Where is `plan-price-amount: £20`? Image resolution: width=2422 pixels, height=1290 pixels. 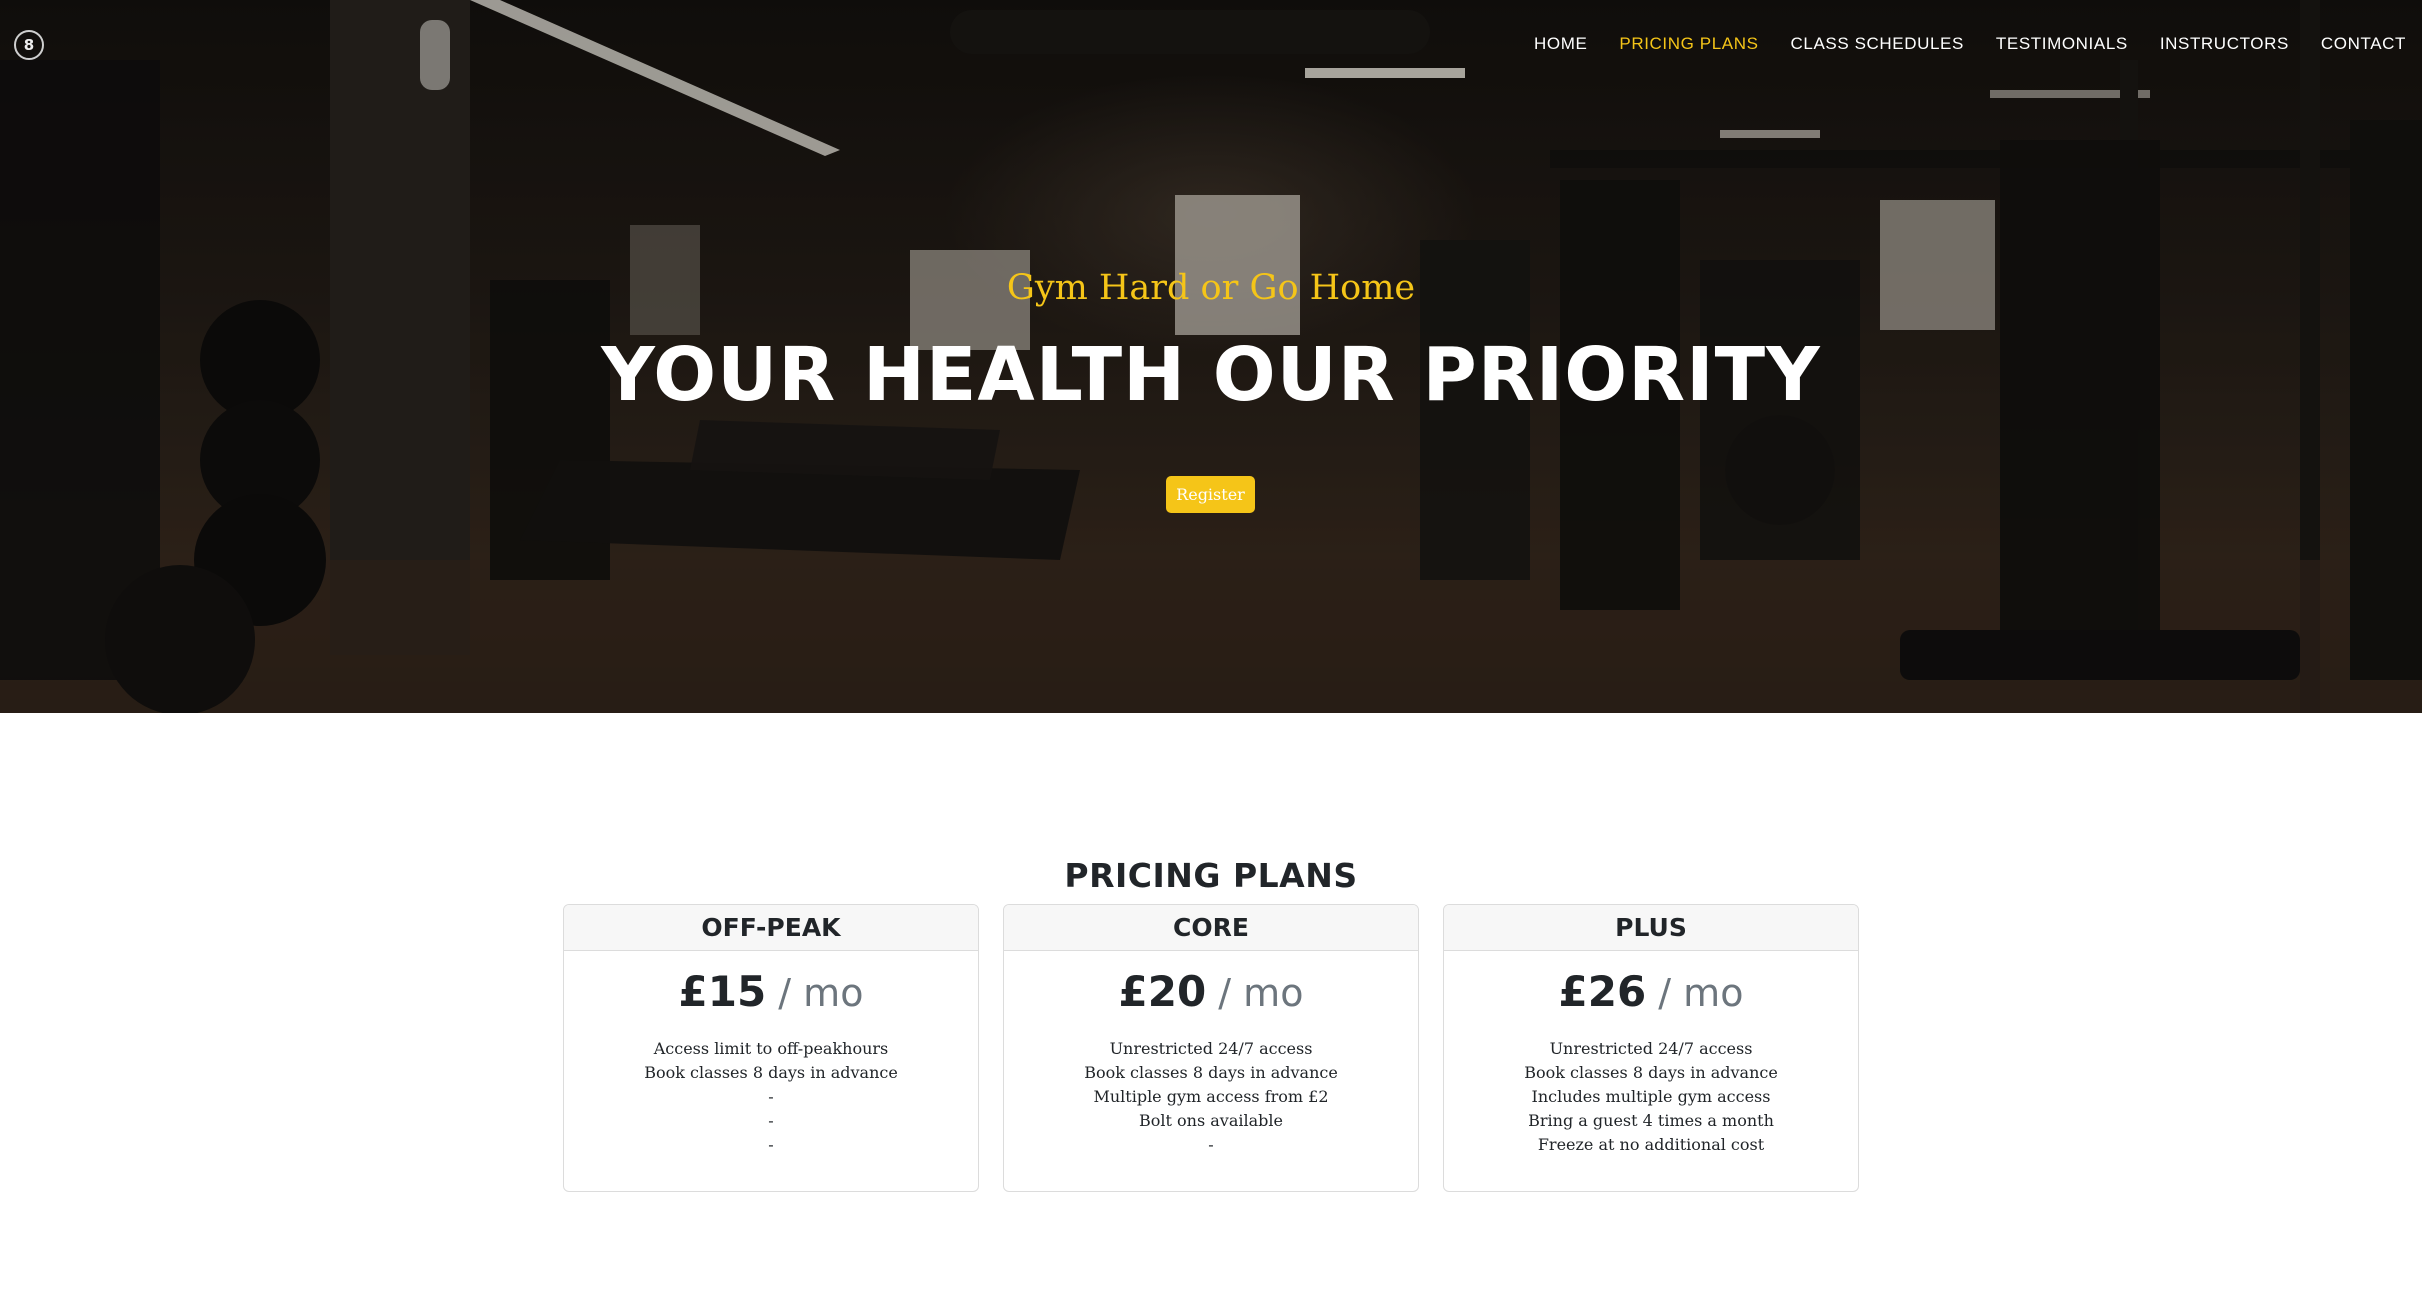 plan-price-amount: £20 is located at coordinates (1162, 991).